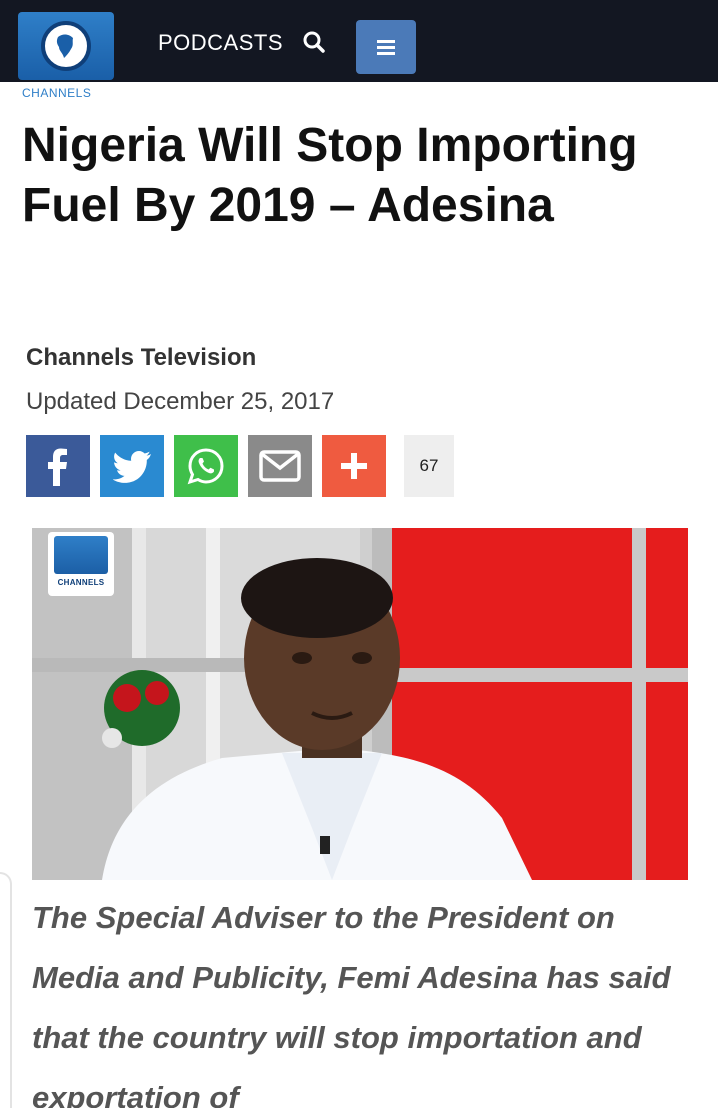  What do you see at coordinates (315, 43) in the screenshot?
I see `search-icon` at bounding box center [315, 43].